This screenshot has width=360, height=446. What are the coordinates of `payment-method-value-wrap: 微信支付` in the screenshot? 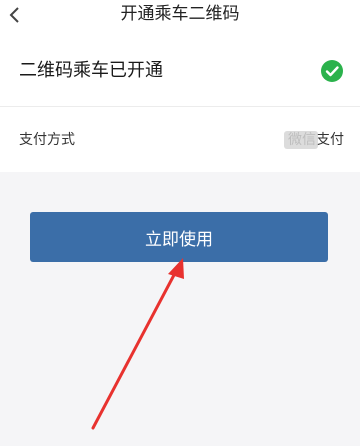 It's located at (314, 140).